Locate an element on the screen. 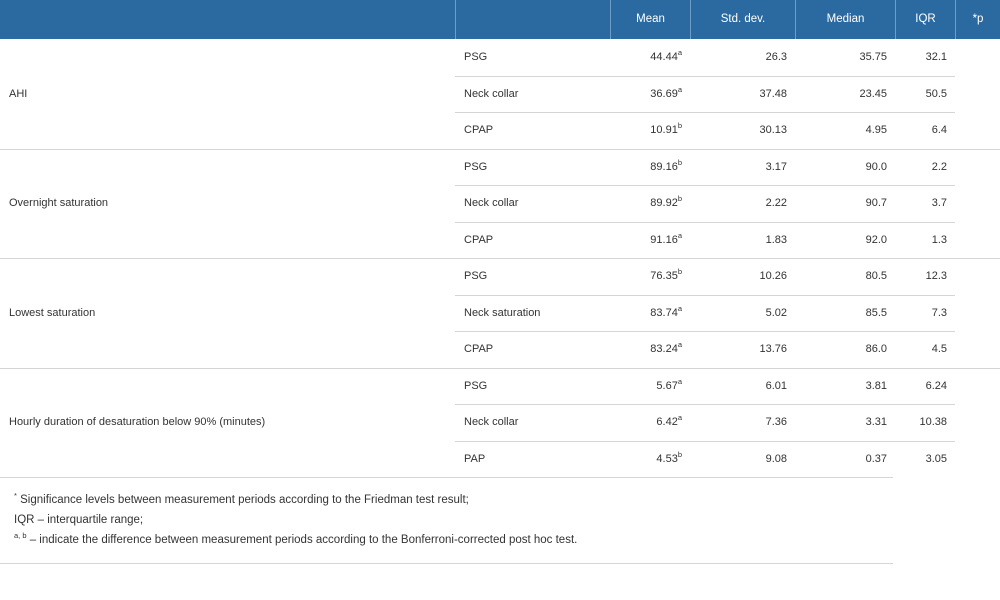 The image size is (1000, 600). cell-mean: 83.24a is located at coordinates (650, 349).